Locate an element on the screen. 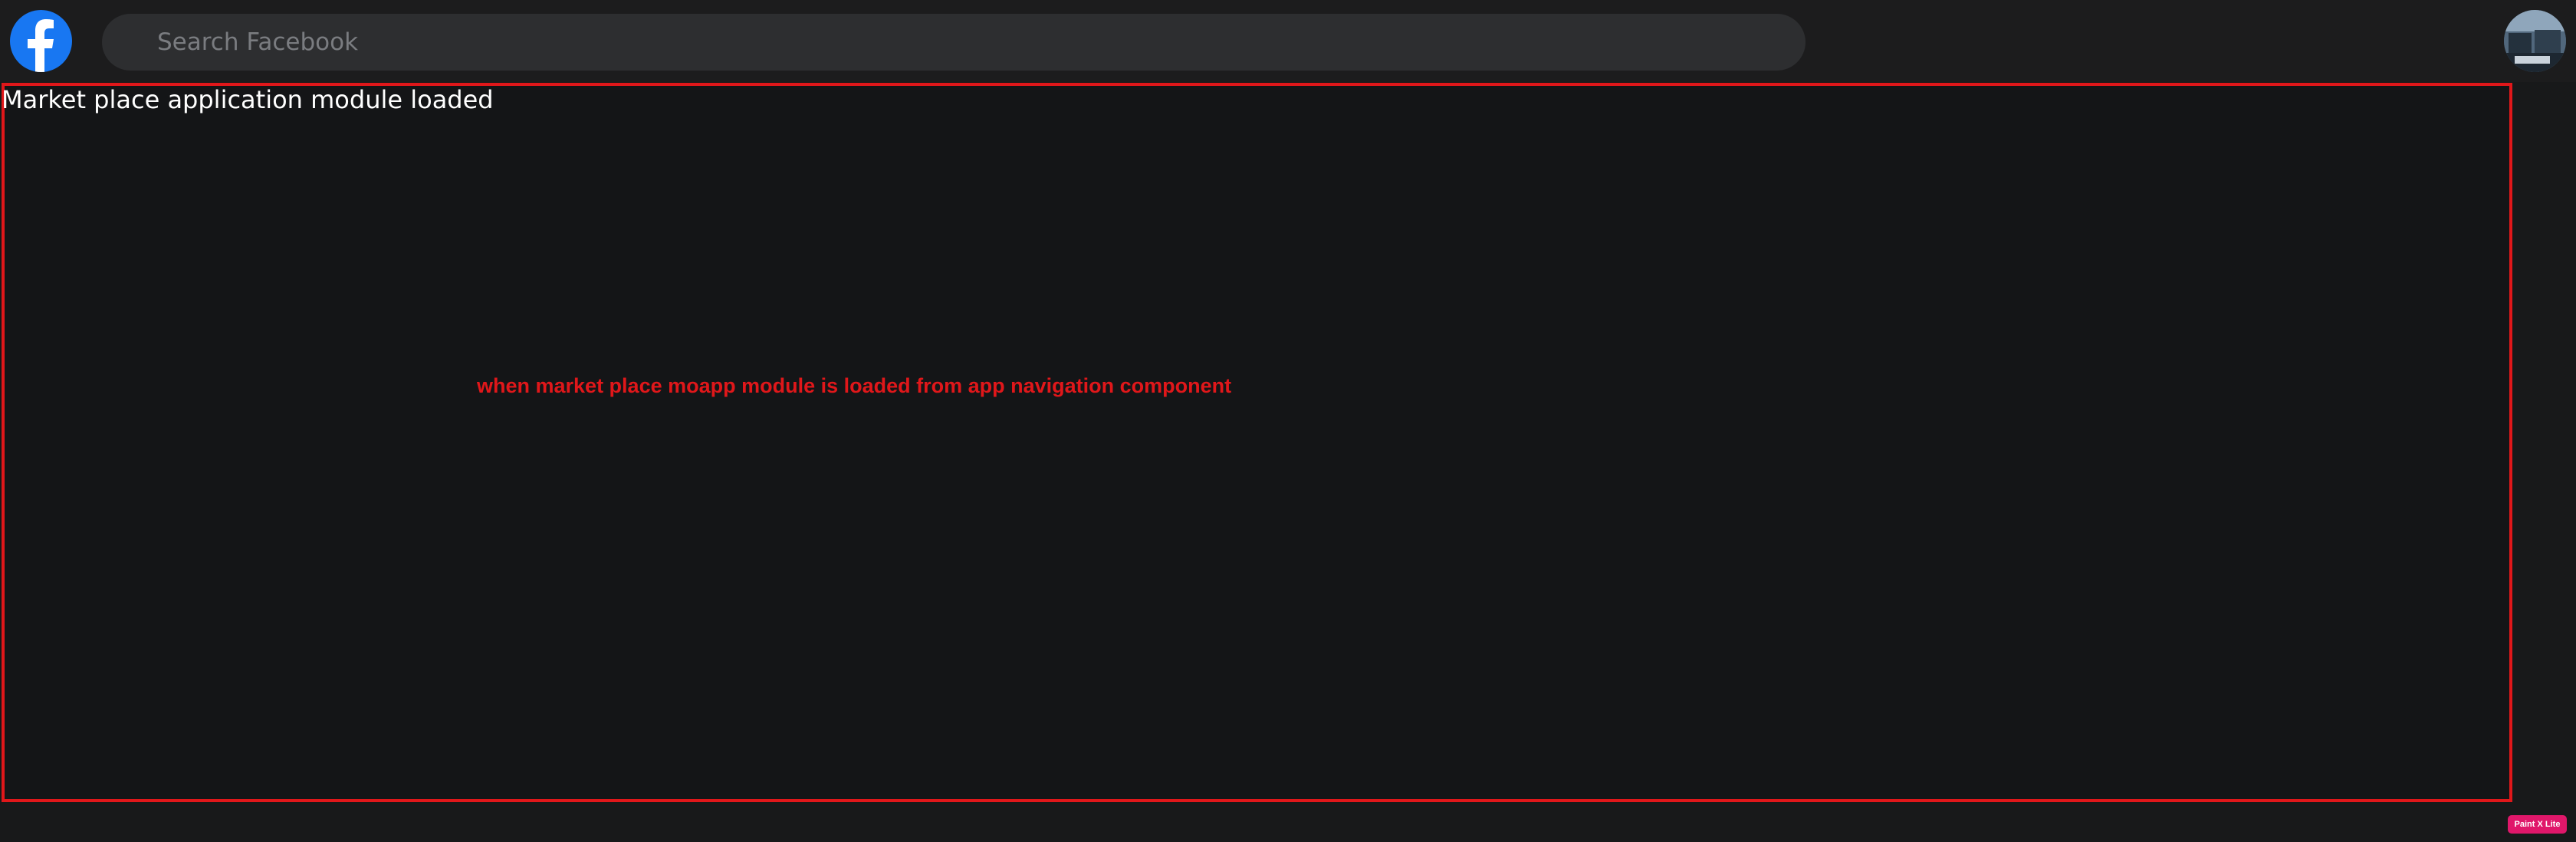 The width and height of the screenshot is (2576, 842). top-navigation-bar is located at coordinates (1288, 41).